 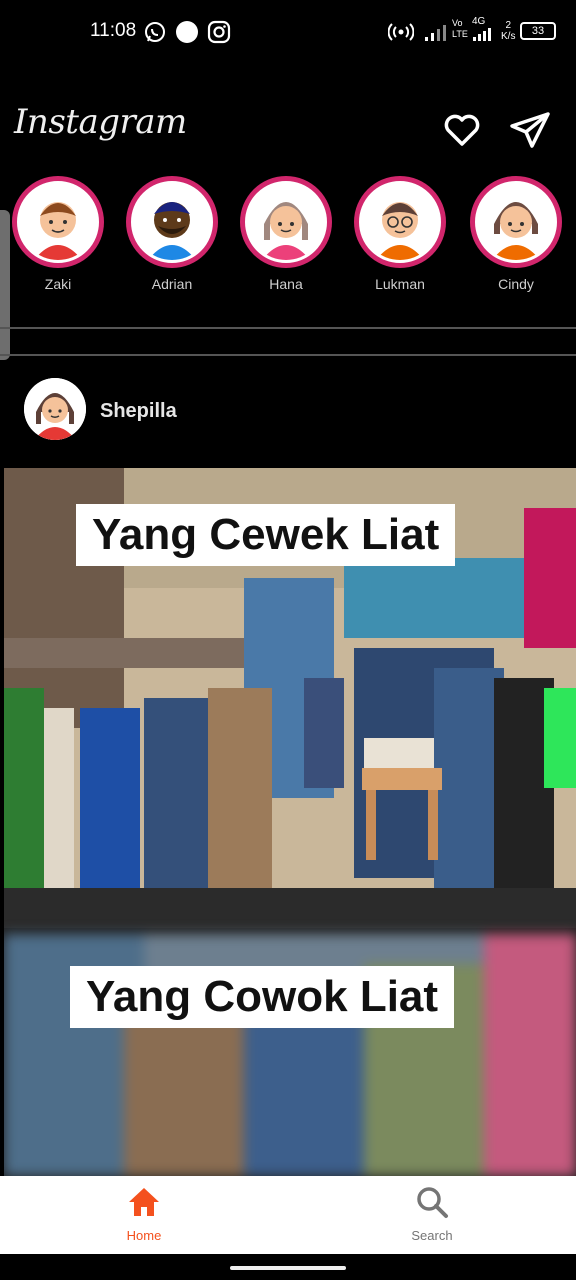 What do you see at coordinates (187, 32) in the screenshot?
I see `notification-dot-icon` at bounding box center [187, 32].